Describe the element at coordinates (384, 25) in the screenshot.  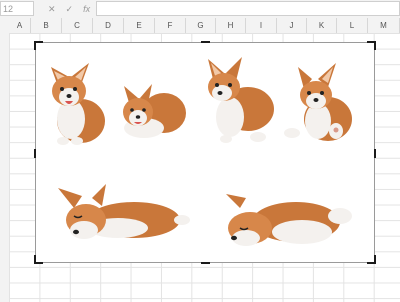
I see `column-header-m: M` at that location.